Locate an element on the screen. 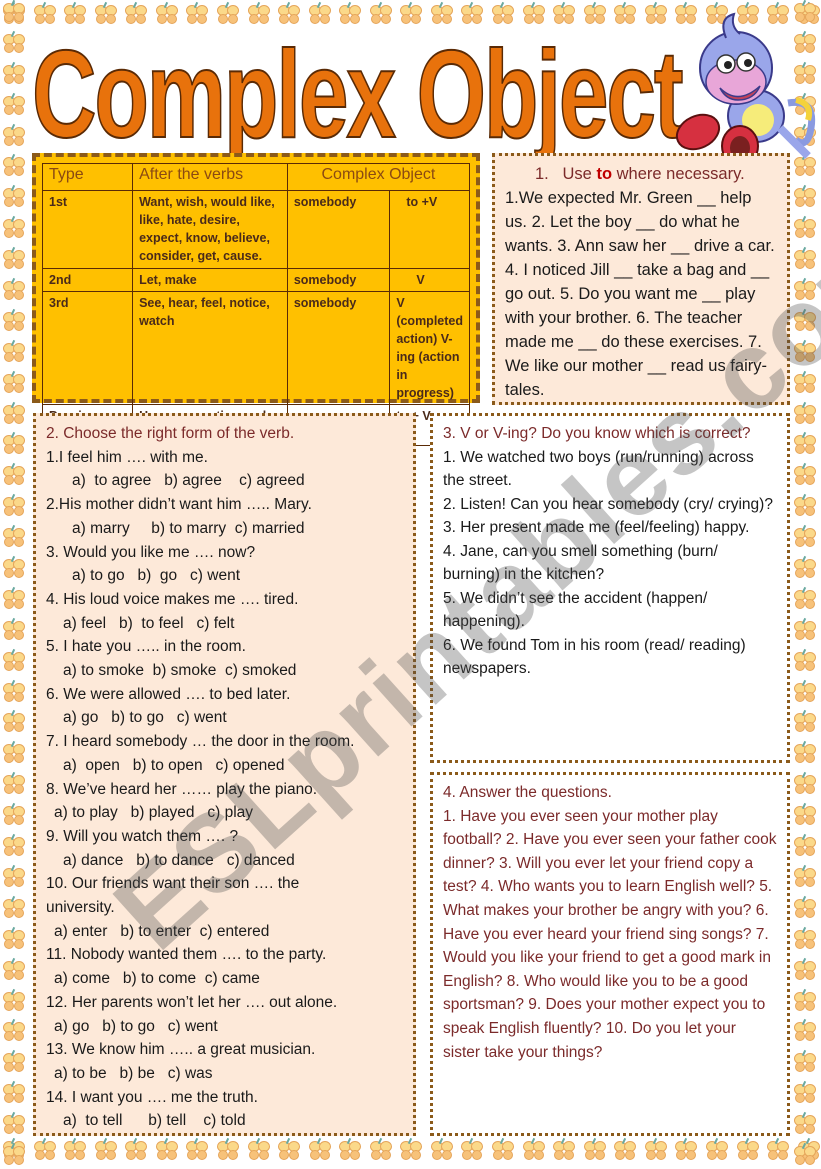  question-item: 2.His mother didn’t want him ….. Mary. is located at coordinates (179, 505).